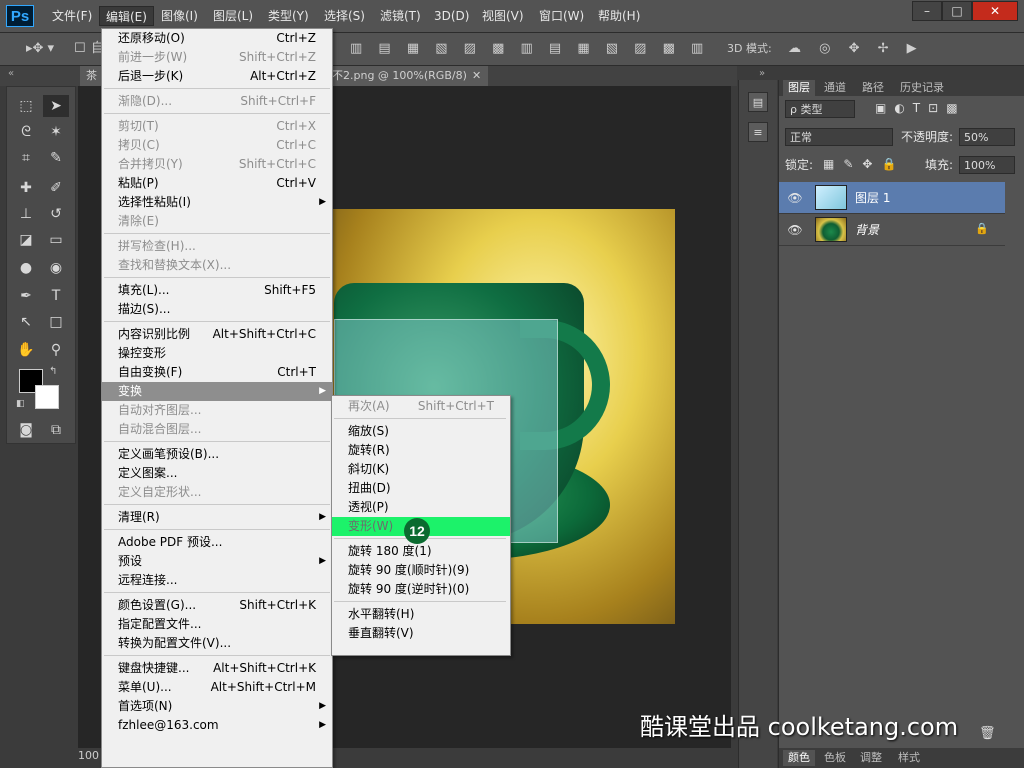 This screenshot has height=768, width=1024. What do you see at coordinates (421, 469) in the screenshot?
I see `menu-item: 斜切(K)` at bounding box center [421, 469].